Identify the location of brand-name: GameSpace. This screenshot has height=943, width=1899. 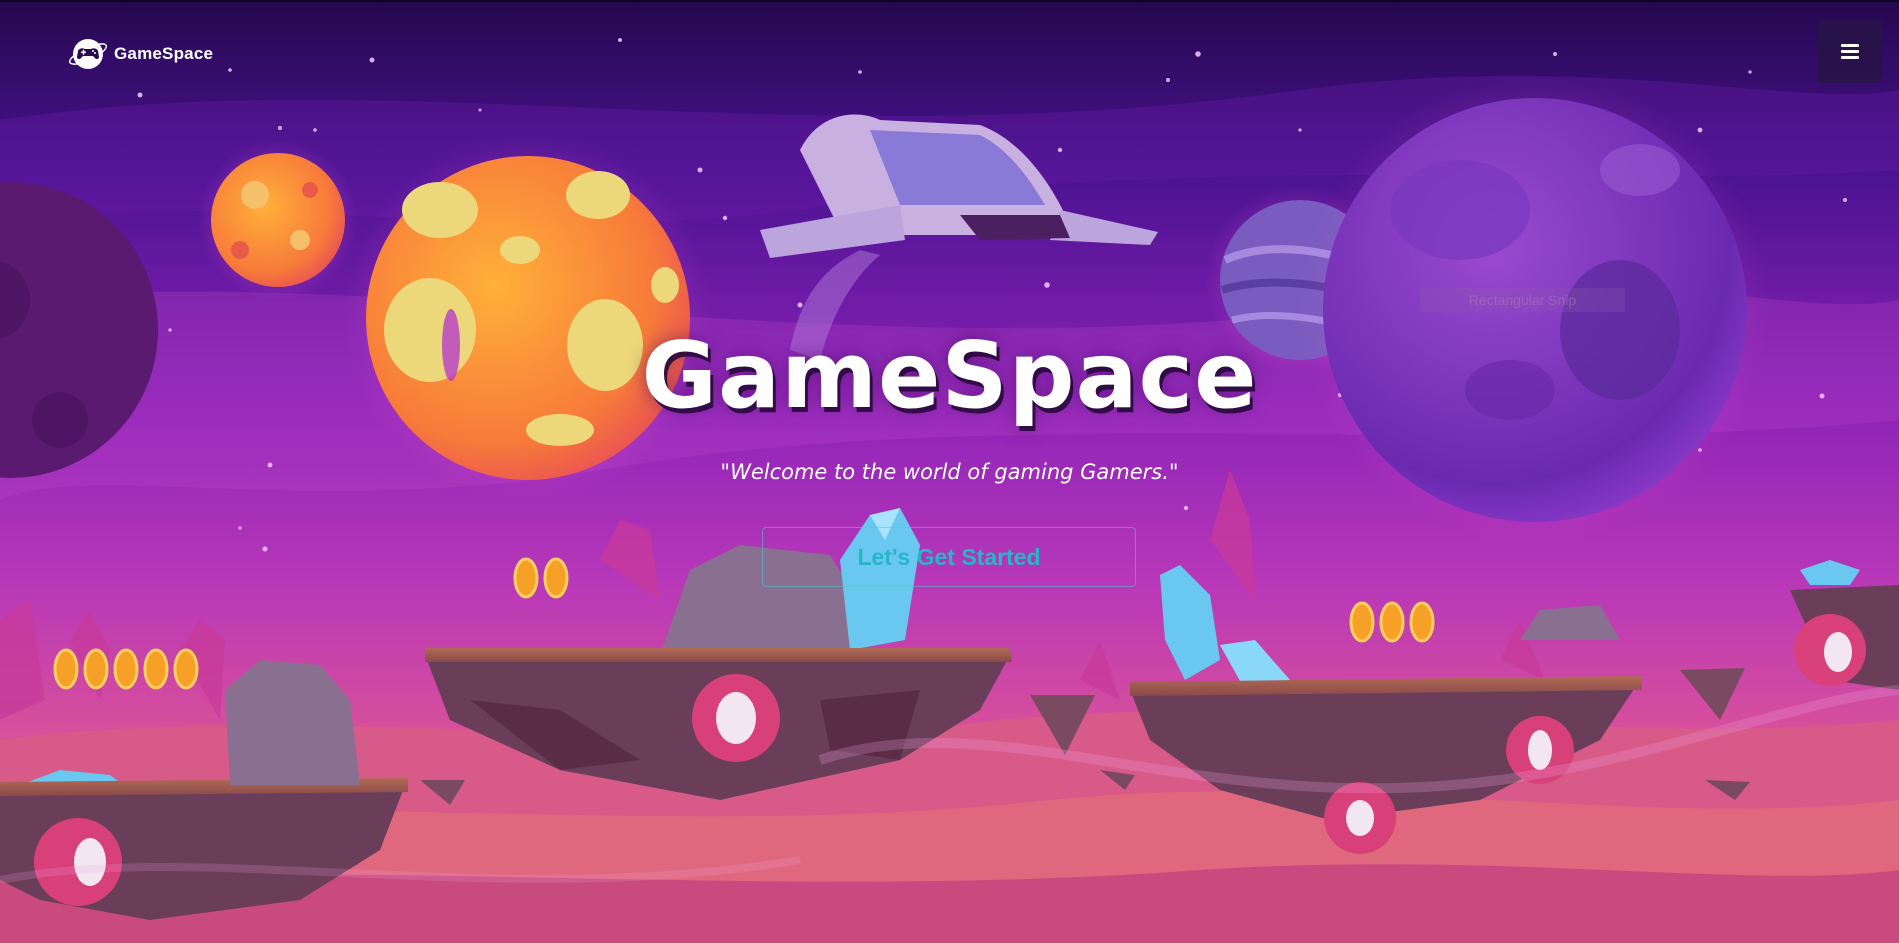
(164, 53).